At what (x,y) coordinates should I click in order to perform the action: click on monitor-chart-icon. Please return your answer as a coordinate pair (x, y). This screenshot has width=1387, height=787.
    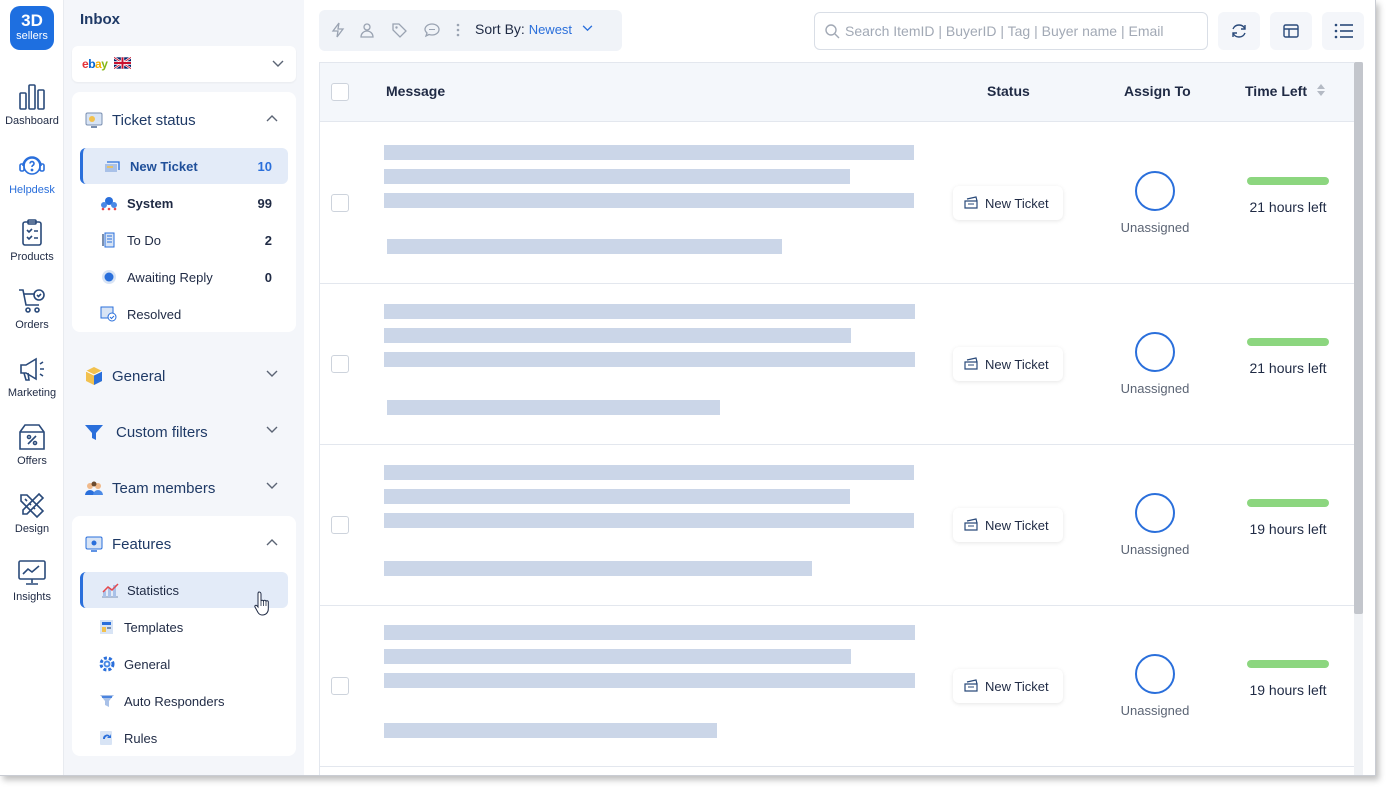
    Looking at the image, I should click on (32, 572).